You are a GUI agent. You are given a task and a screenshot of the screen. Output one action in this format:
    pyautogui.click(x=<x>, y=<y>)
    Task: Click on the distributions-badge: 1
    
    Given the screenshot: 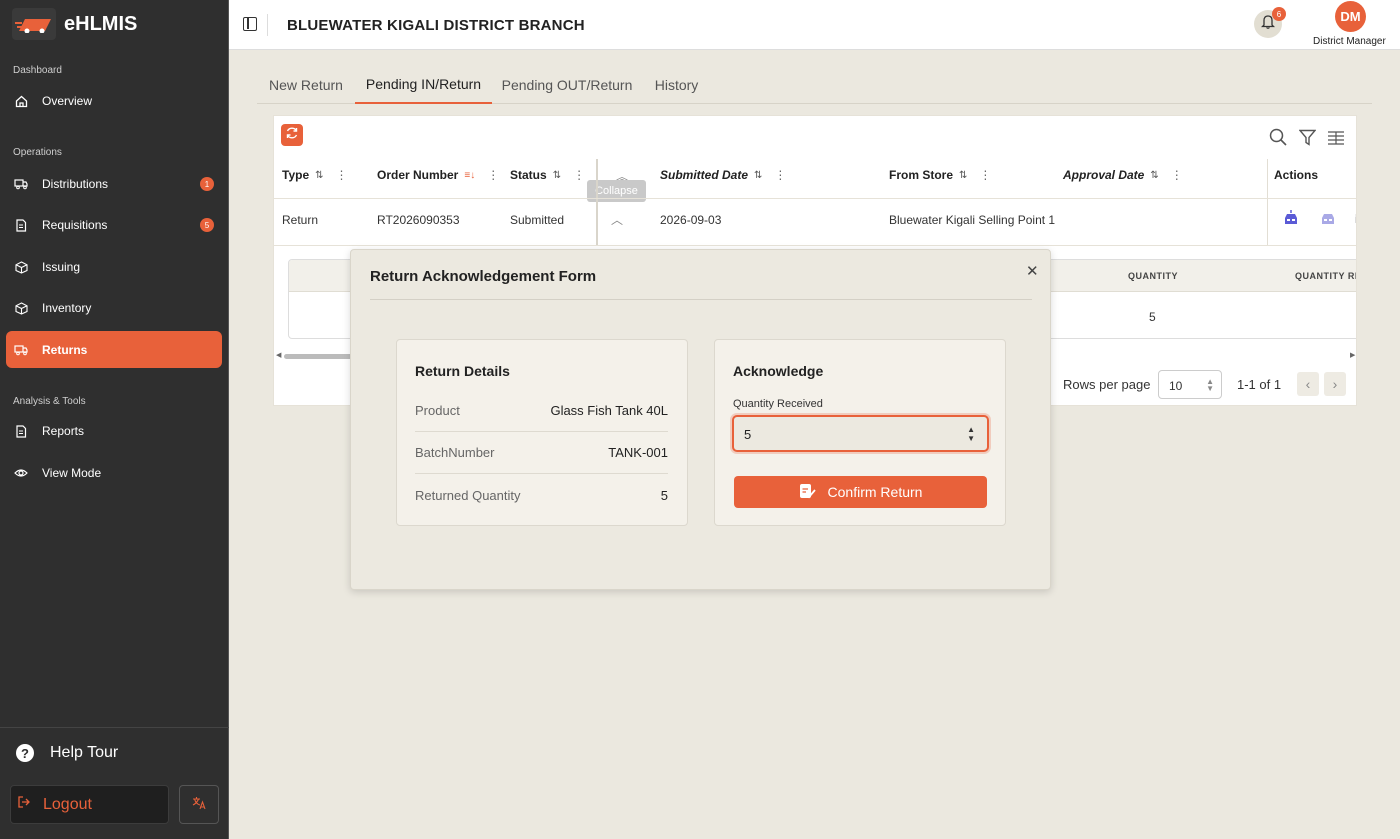 What is the action you would take?
    pyautogui.click(x=207, y=184)
    